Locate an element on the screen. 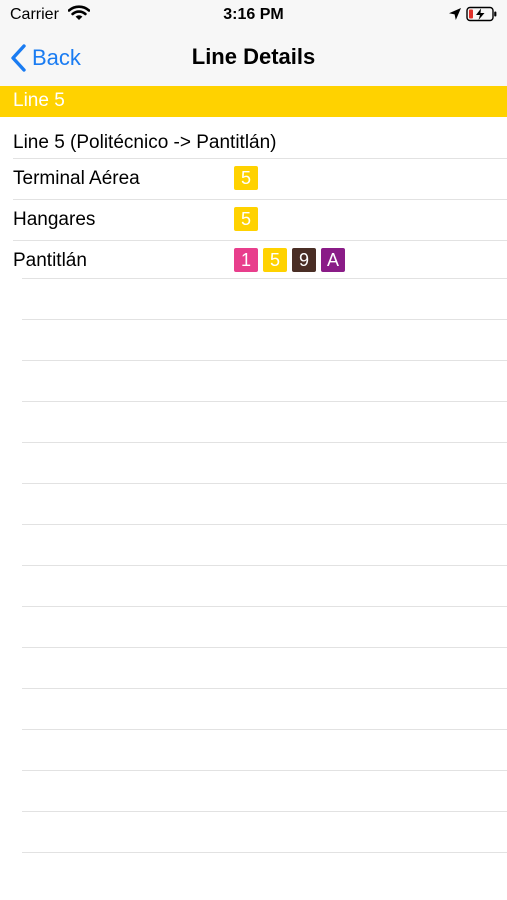 This screenshot has width=507, height=900. station-name: Hangares is located at coordinates (54, 219).